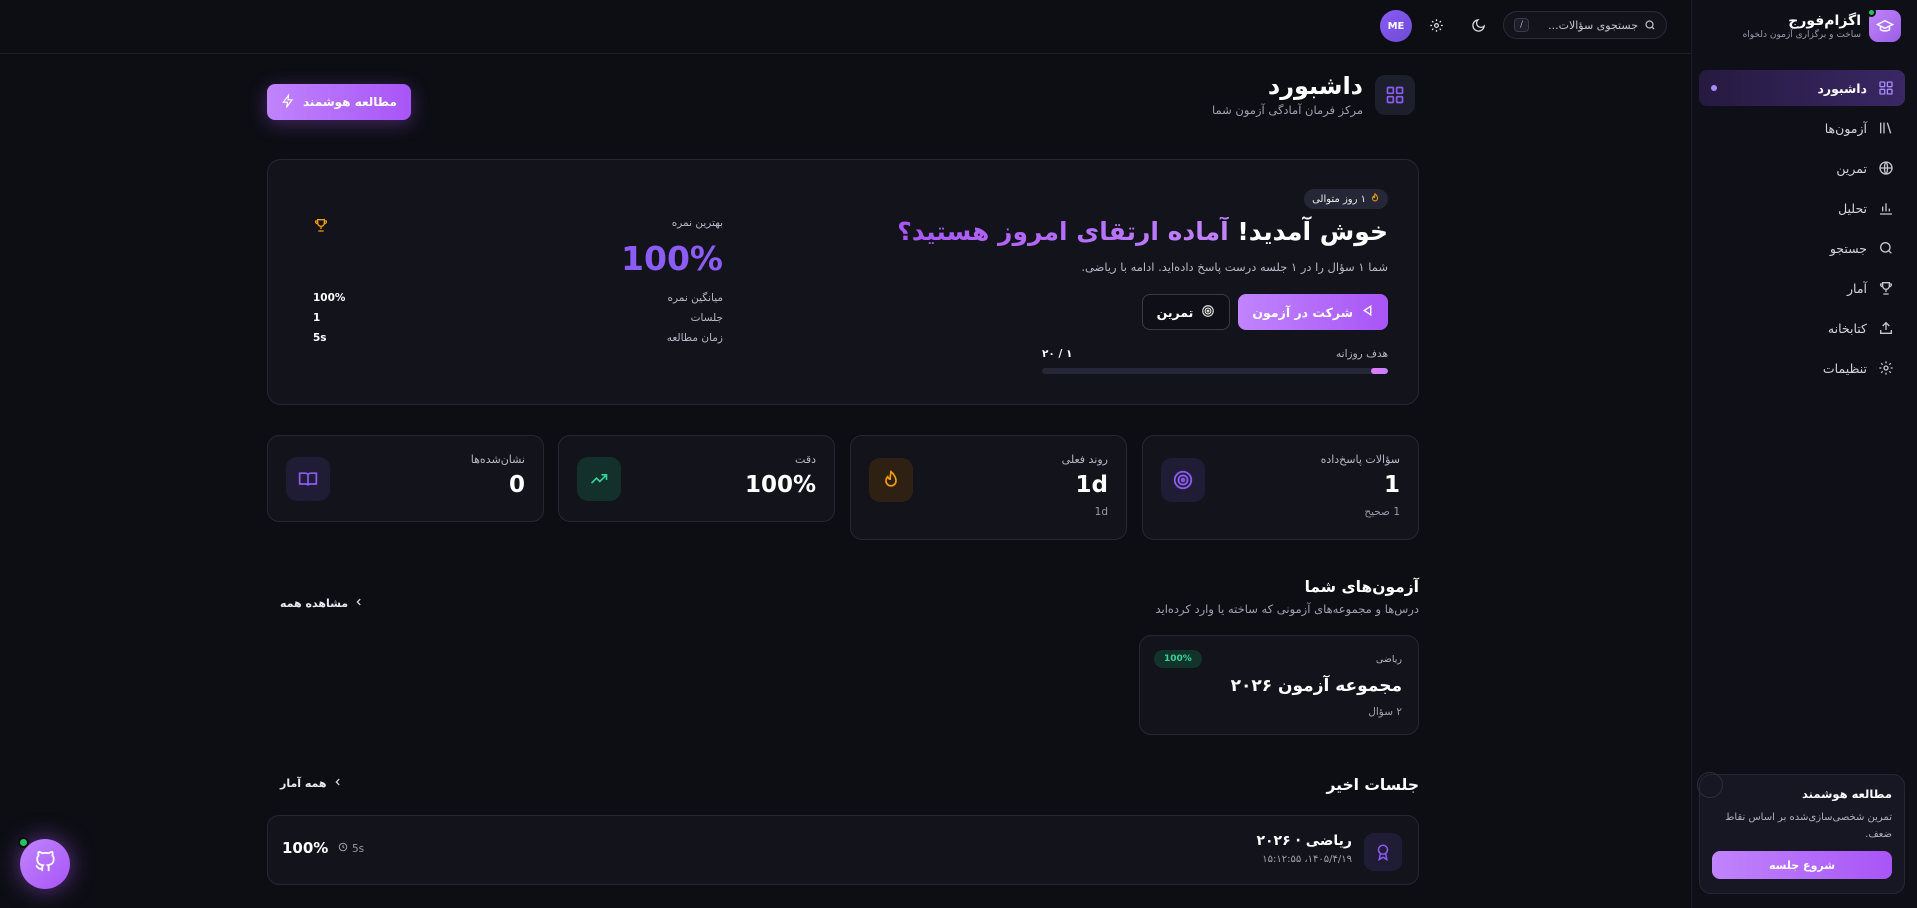  What do you see at coordinates (672, 258) in the screenshot?
I see `best-score-value: 100%` at bounding box center [672, 258].